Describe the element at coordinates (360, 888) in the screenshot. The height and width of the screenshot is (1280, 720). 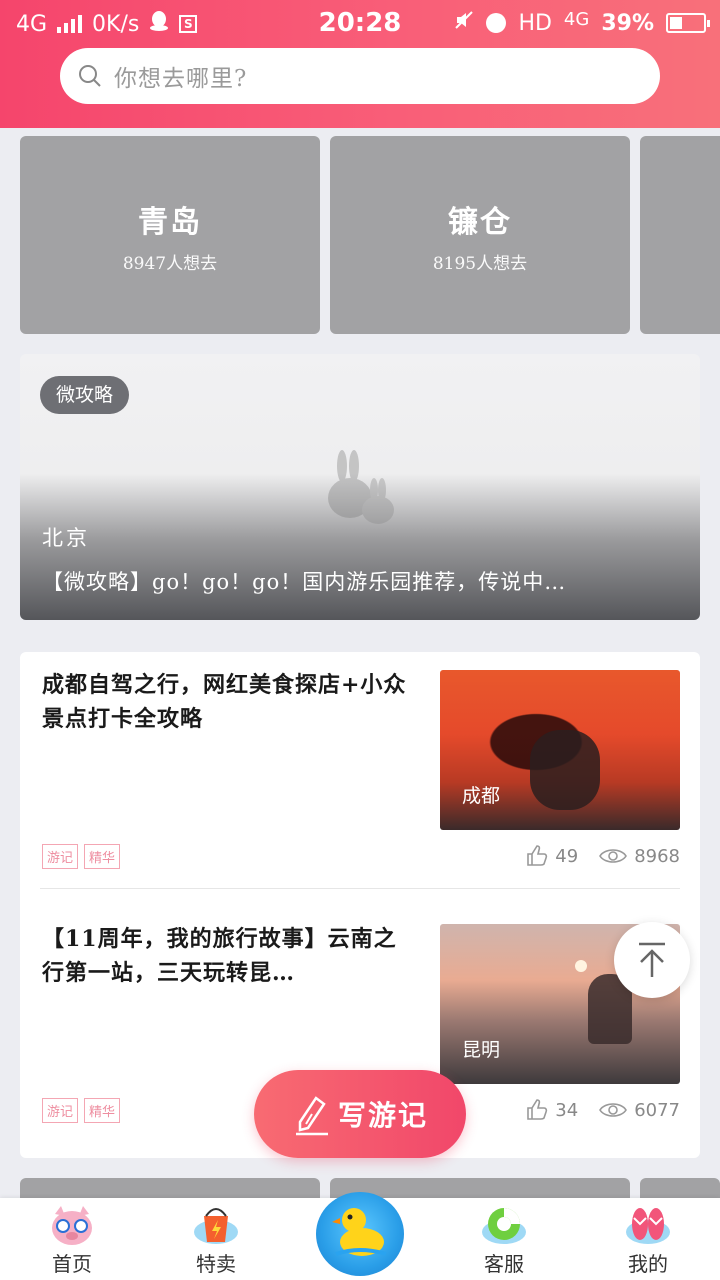
I see `divider` at that location.